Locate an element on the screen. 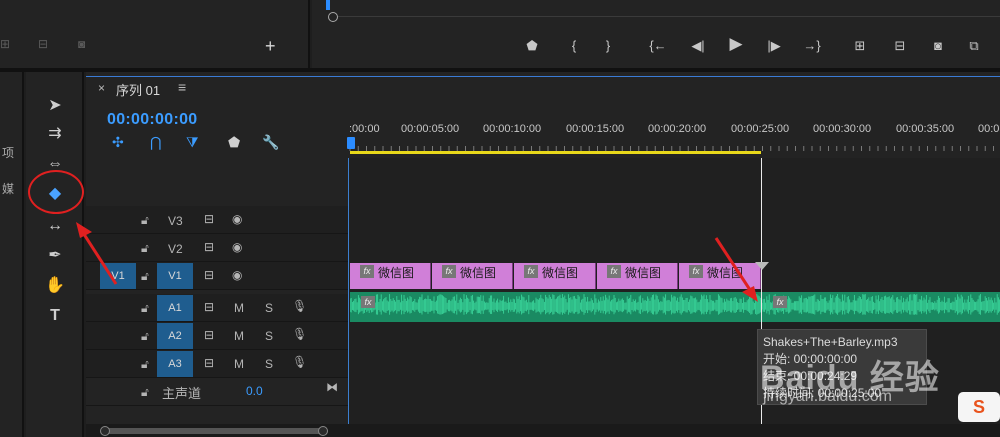 The height and width of the screenshot is (437, 1000). program-playhead is located at coordinates (328, 5).